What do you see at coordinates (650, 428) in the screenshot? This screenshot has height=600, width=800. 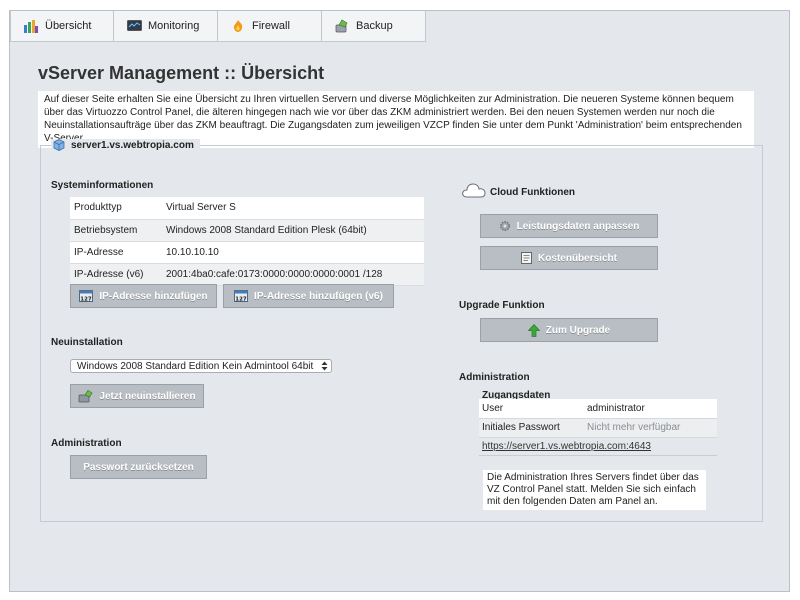 I see `credential-value: Nicht mehr verfügbar` at bounding box center [650, 428].